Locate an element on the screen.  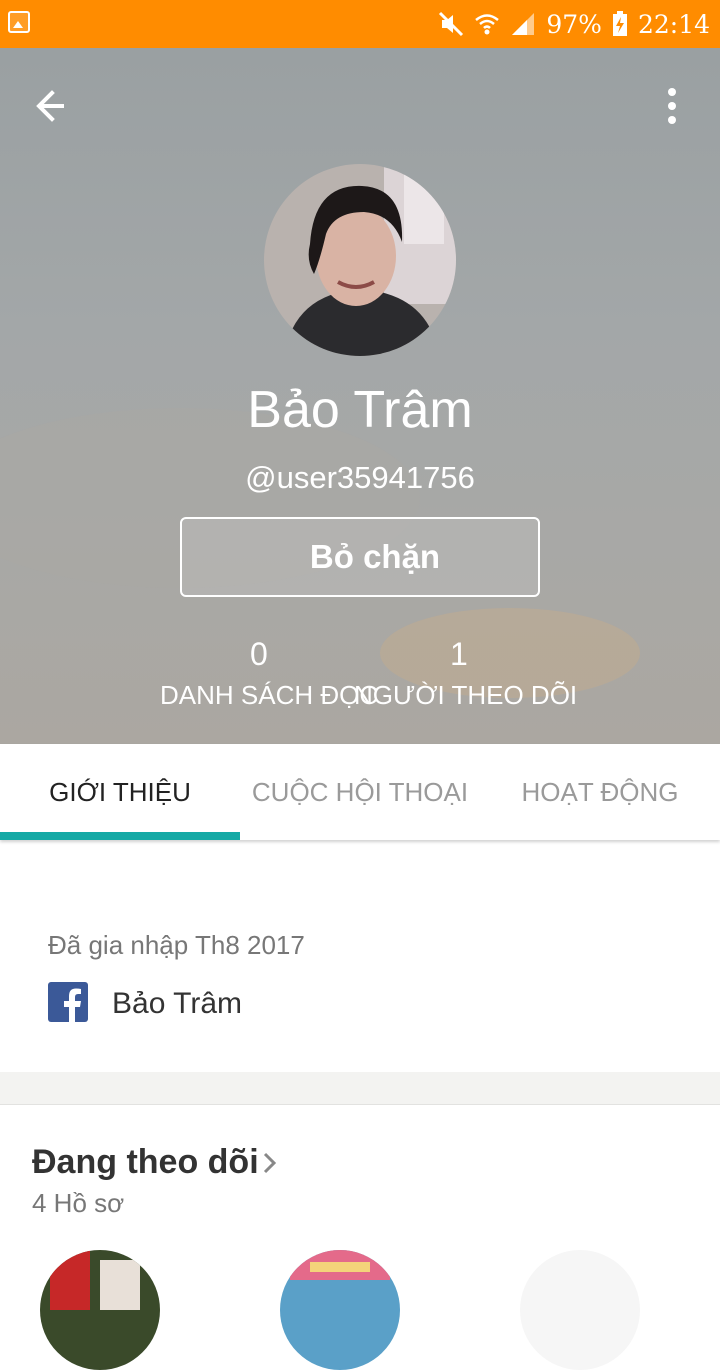
reading-lists-label: DANH SÁCH ĐỌC is located at coordinates (269, 695).